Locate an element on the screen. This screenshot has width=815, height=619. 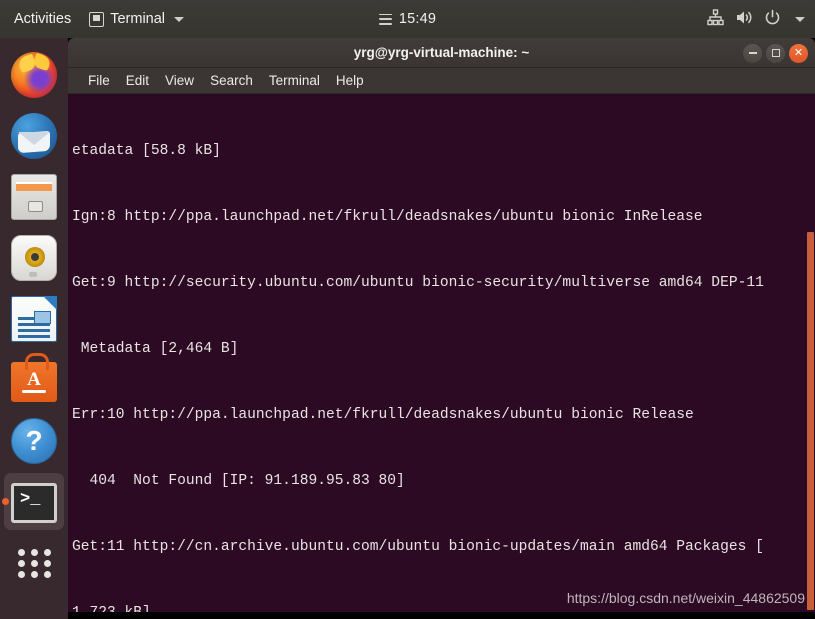
dock-item-rhythmbox is located at coordinates (34, 257).